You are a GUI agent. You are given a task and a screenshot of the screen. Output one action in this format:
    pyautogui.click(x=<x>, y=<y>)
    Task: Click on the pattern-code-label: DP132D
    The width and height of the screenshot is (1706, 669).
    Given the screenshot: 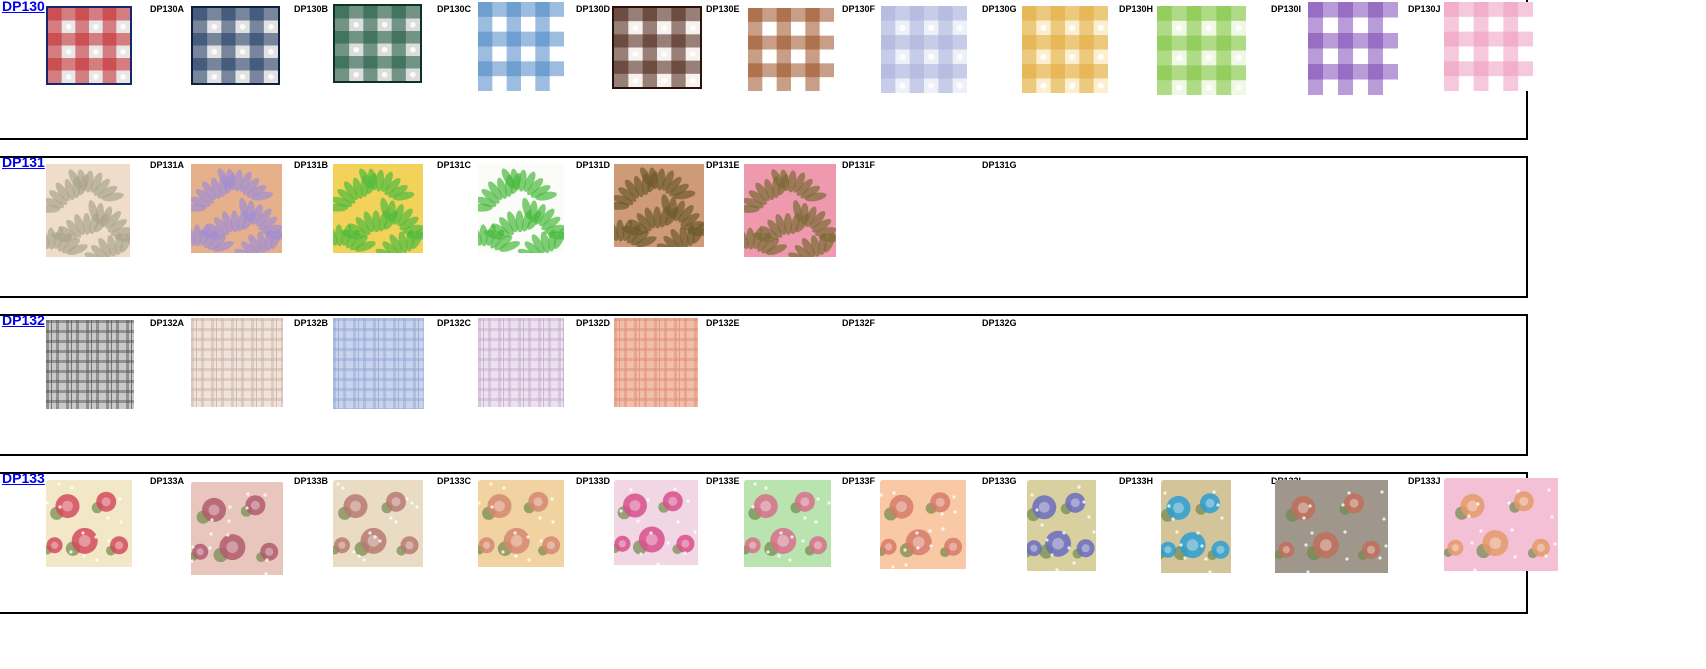 What is the action you would take?
    pyautogui.click(x=593, y=323)
    